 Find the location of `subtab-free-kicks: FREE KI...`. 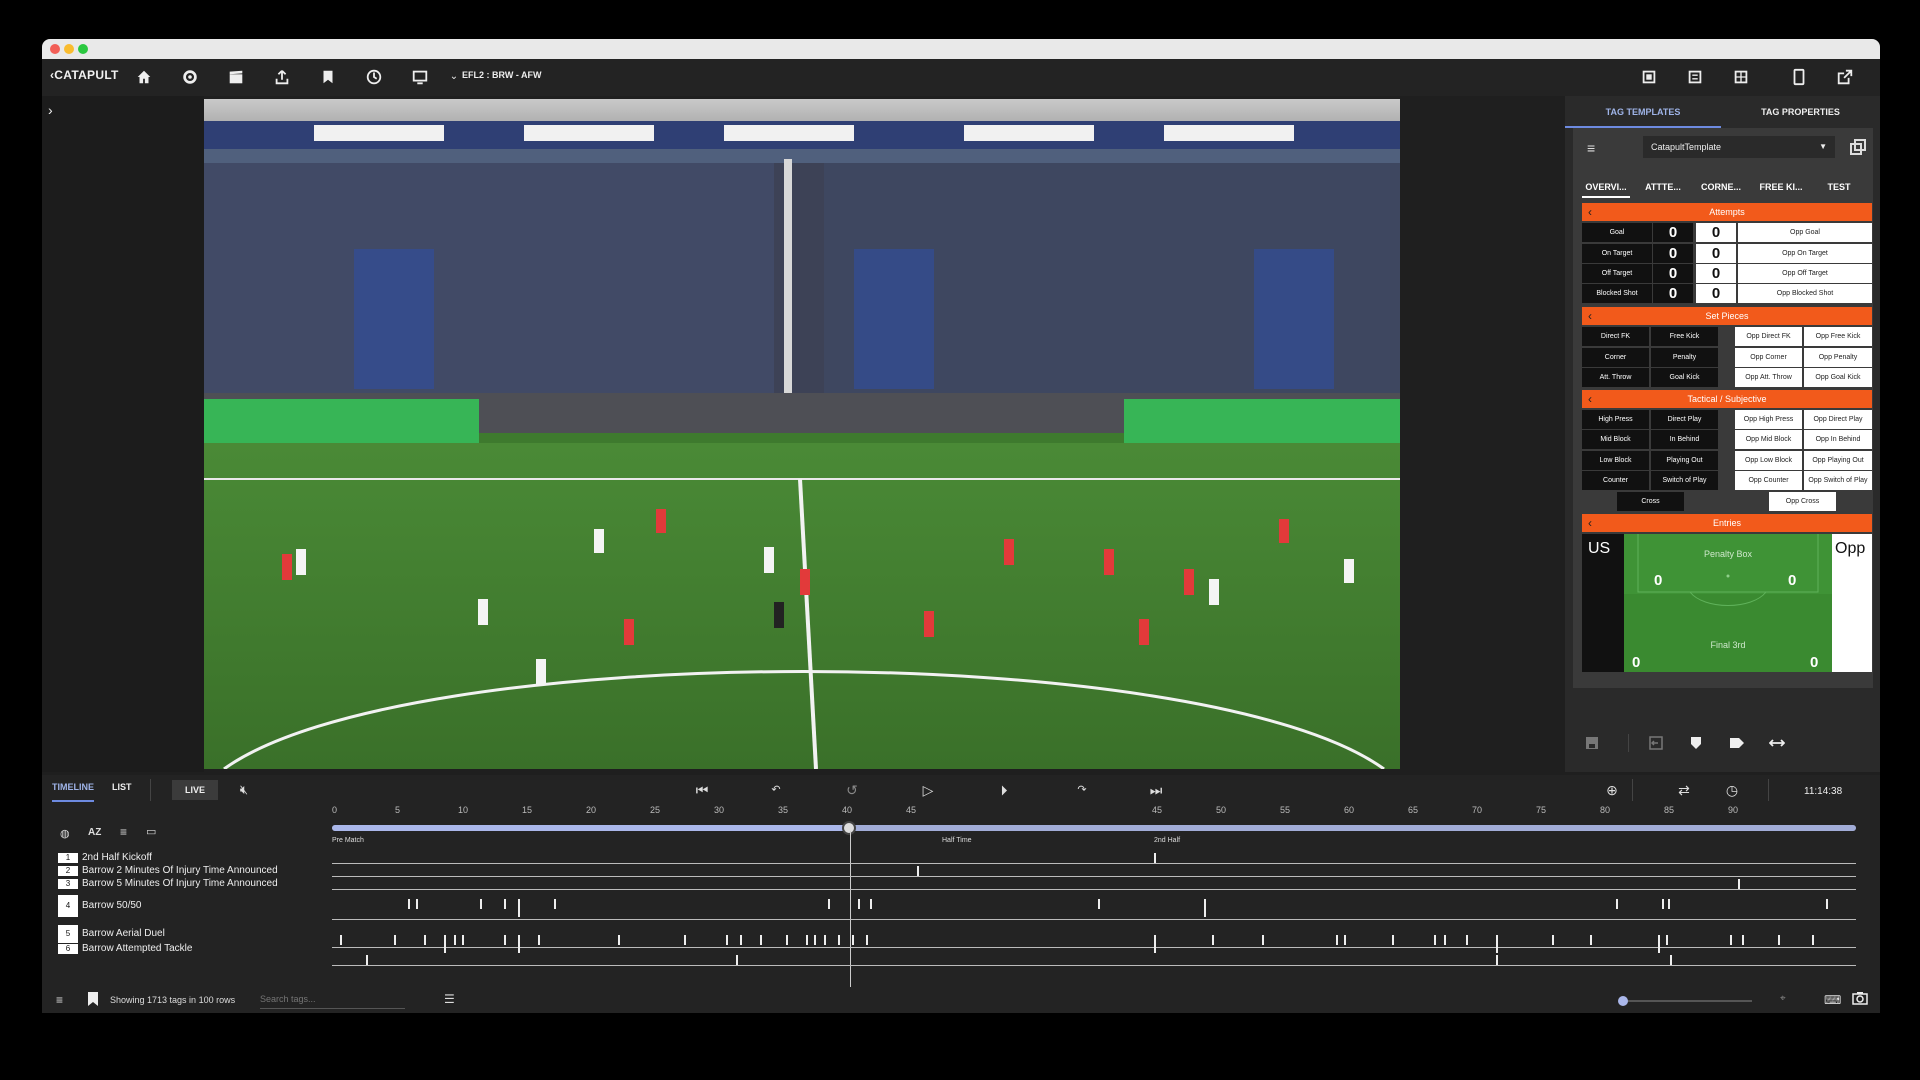

subtab-free-kicks: FREE KI... is located at coordinates (1781, 190).